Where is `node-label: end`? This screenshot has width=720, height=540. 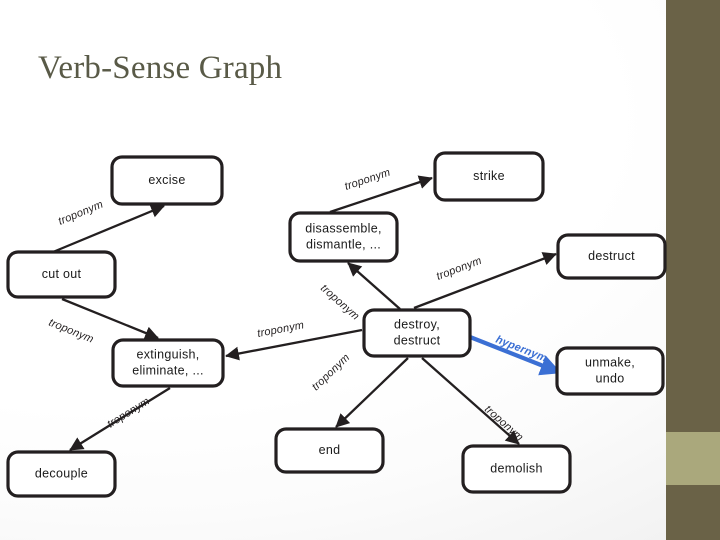
node-label: end is located at coordinates (330, 450).